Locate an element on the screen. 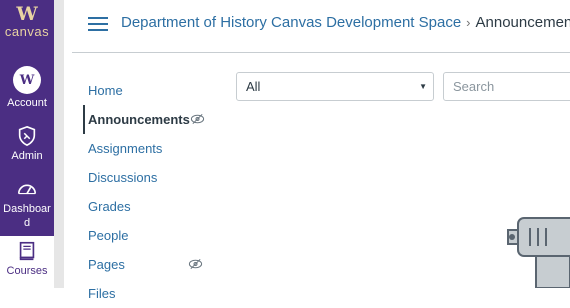 The height and width of the screenshot is (308, 570). canvas-logo: W canvas is located at coordinates (27, 22).